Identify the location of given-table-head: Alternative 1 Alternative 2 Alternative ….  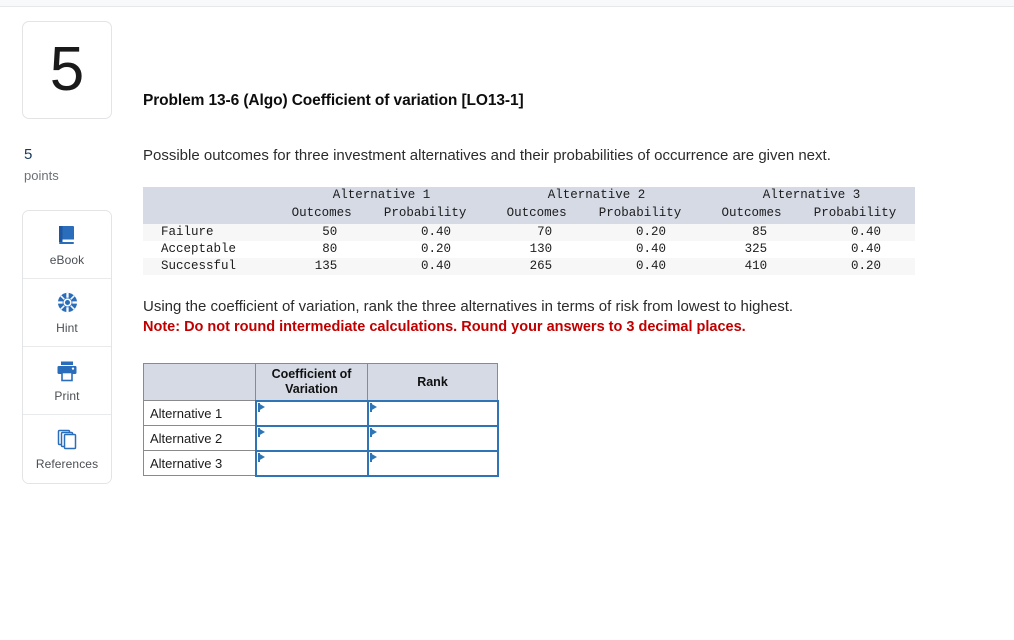
(529, 205).